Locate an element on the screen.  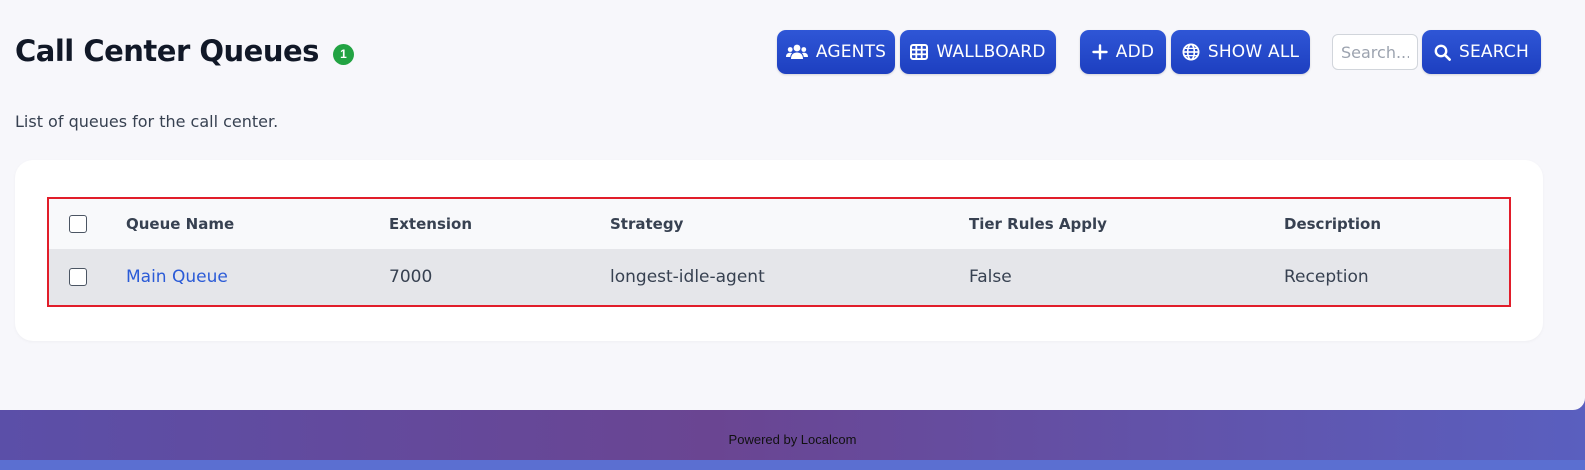
agents-button-label: AGENTS is located at coordinates (851, 52).